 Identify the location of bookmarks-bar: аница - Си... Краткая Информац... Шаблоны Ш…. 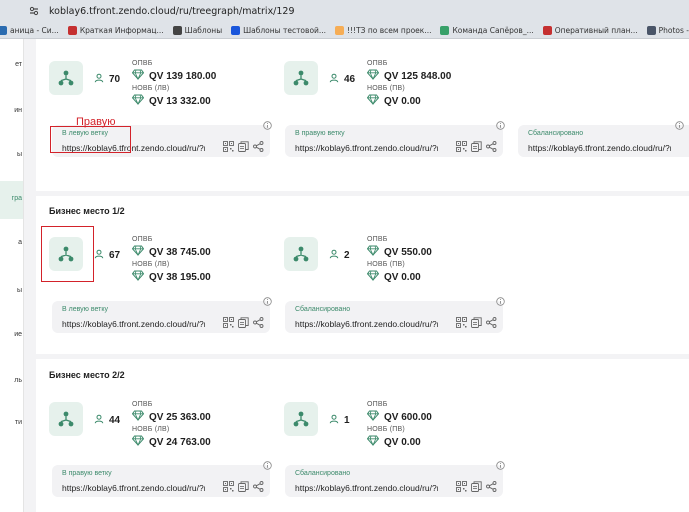
(344, 30).